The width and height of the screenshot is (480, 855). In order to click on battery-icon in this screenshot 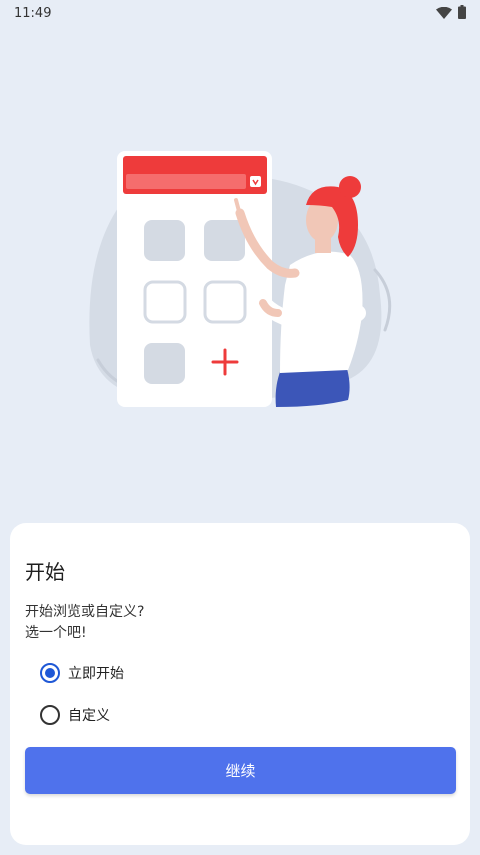, I will do `click(462, 13)`.